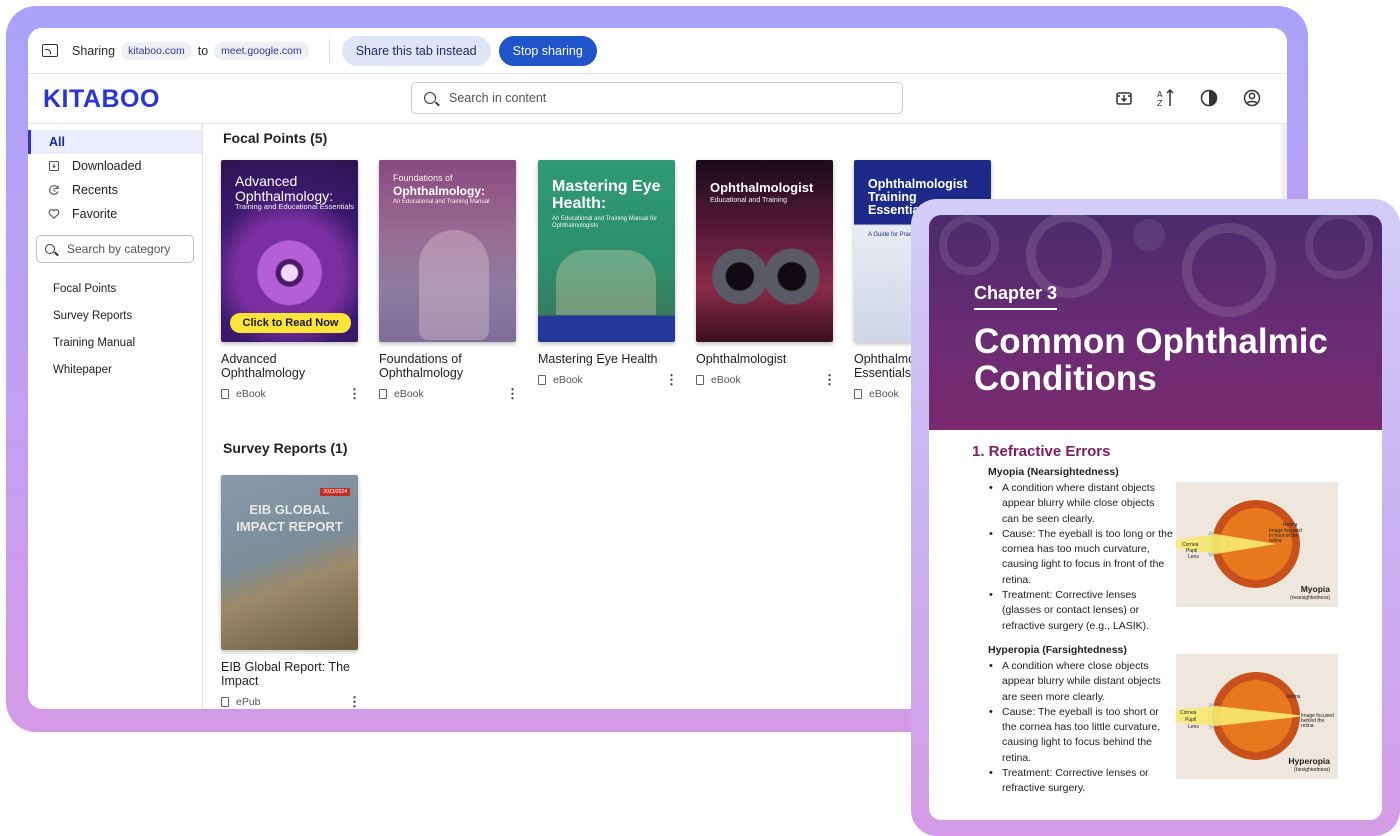 The height and width of the screenshot is (836, 1400). What do you see at coordinates (423, 178) in the screenshot?
I see `cover-kicker: Foundations of` at bounding box center [423, 178].